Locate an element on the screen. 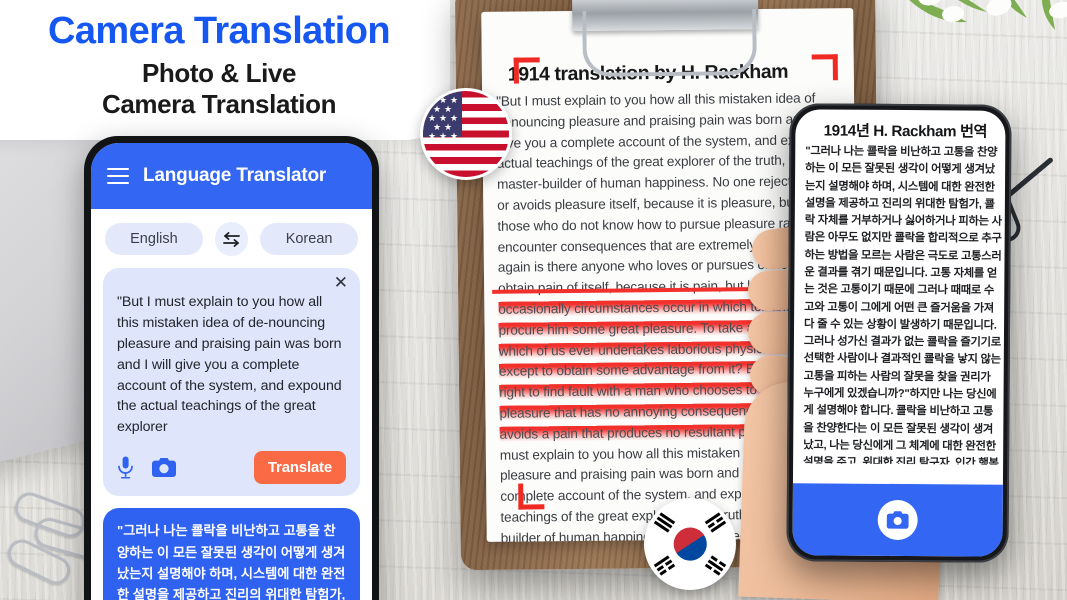 This screenshot has height=600, width=1067. scan-corner-bottom-left-icon is located at coordinates (531, 496).